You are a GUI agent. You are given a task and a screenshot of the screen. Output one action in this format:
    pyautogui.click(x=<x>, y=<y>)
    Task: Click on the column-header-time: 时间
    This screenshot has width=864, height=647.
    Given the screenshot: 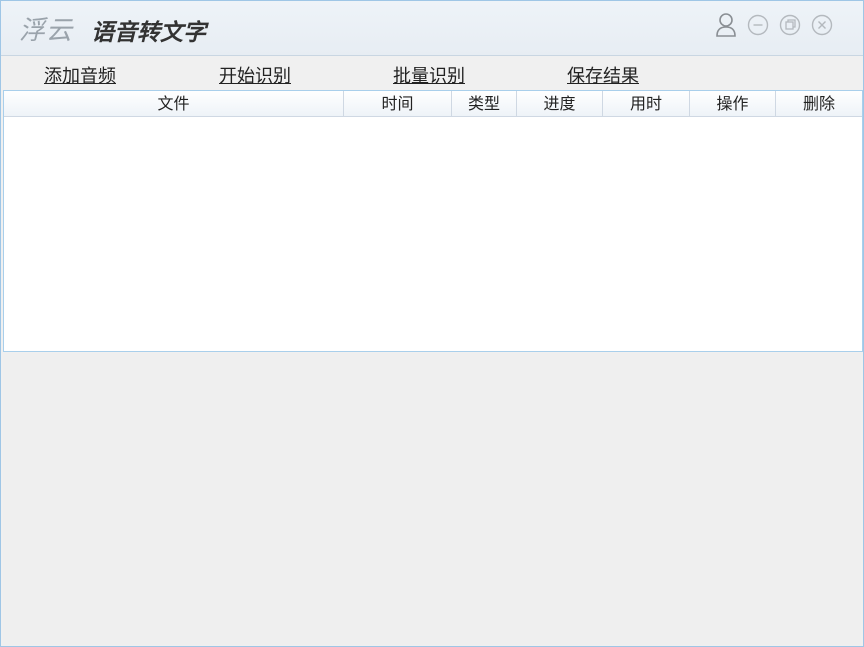 What is the action you would take?
    pyautogui.click(x=398, y=103)
    